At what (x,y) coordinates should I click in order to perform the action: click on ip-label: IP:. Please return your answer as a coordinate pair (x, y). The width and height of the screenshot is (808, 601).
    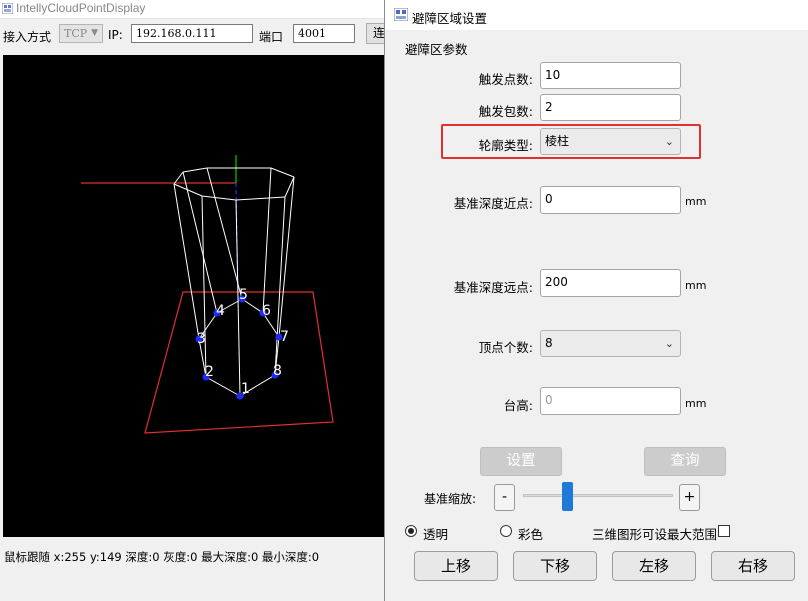
    Looking at the image, I should click on (115, 35).